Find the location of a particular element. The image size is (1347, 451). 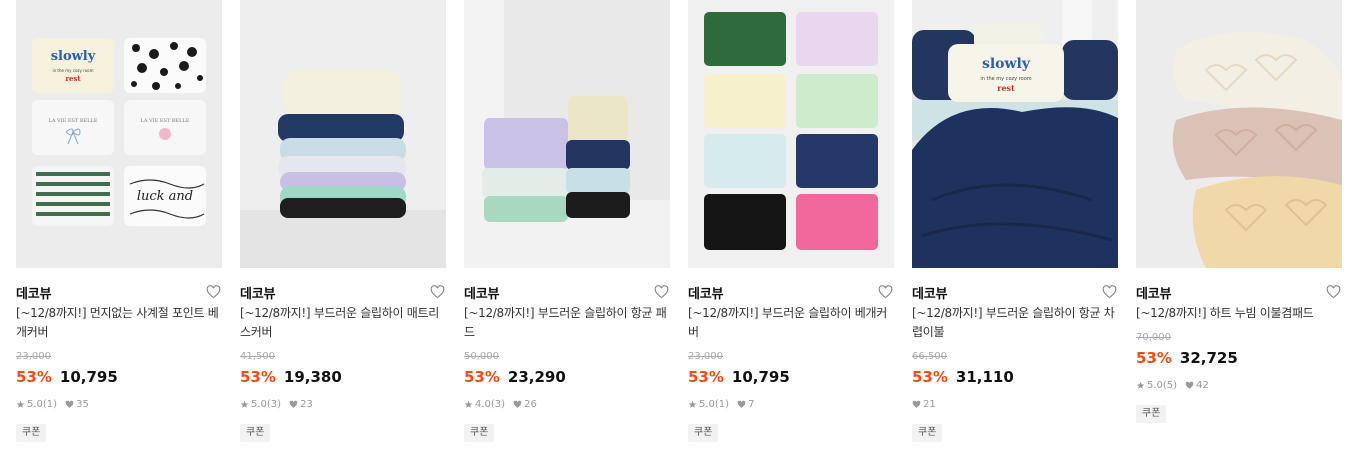

comforter-bed-image: slowly in the my cozy room rest is located at coordinates (1015, 134).